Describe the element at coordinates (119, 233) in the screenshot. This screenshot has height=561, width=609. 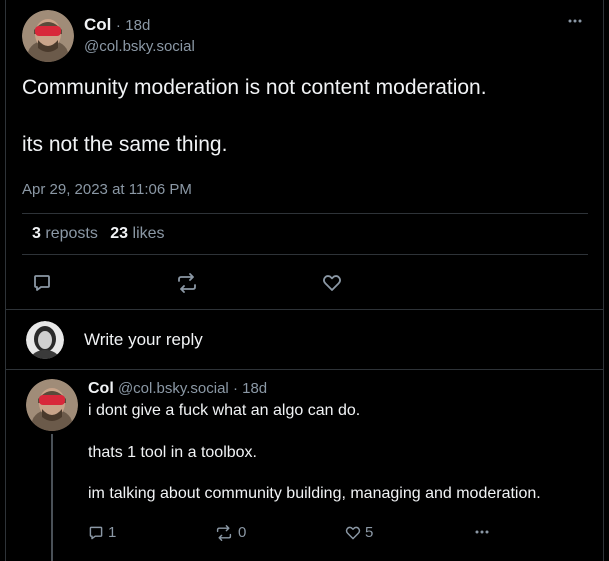
I see `likes-count: 23` at that location.